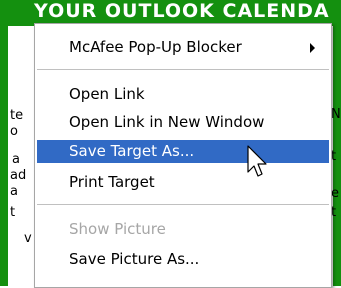 This screenshot has width=341, height=288. What do you see at coordinates (183, 229) in the screenshot?
I see `menu-item-show-picture: Show Picture` at bounding box center [183, 229].